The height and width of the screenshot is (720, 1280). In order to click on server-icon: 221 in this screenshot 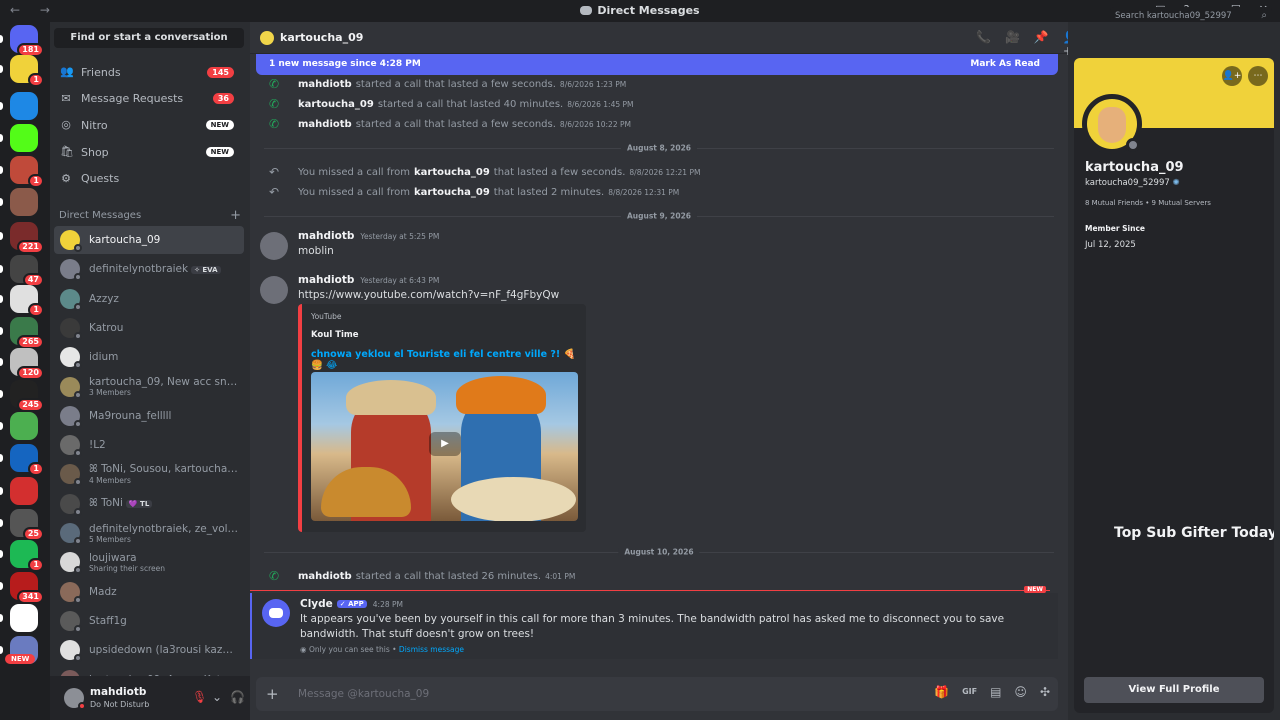, I will do `click(22, 238)`.